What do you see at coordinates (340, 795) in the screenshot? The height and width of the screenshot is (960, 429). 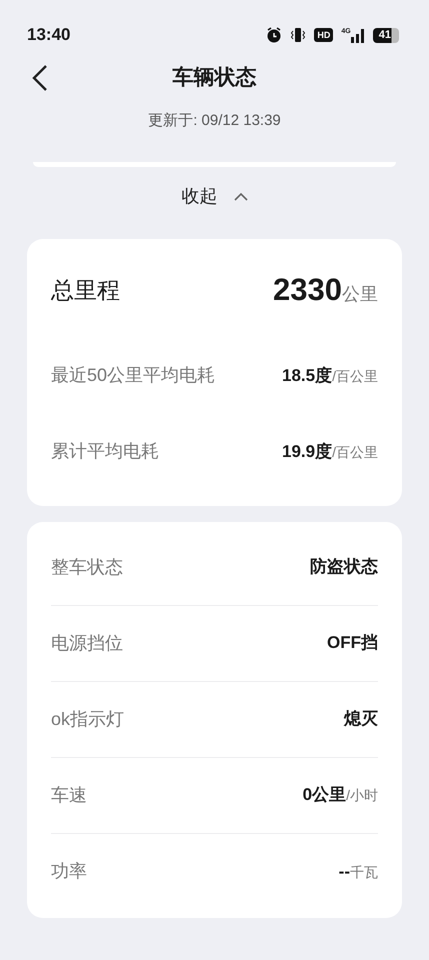 I see `status-value: 0公里/小时` at bounding box center [340, 795].